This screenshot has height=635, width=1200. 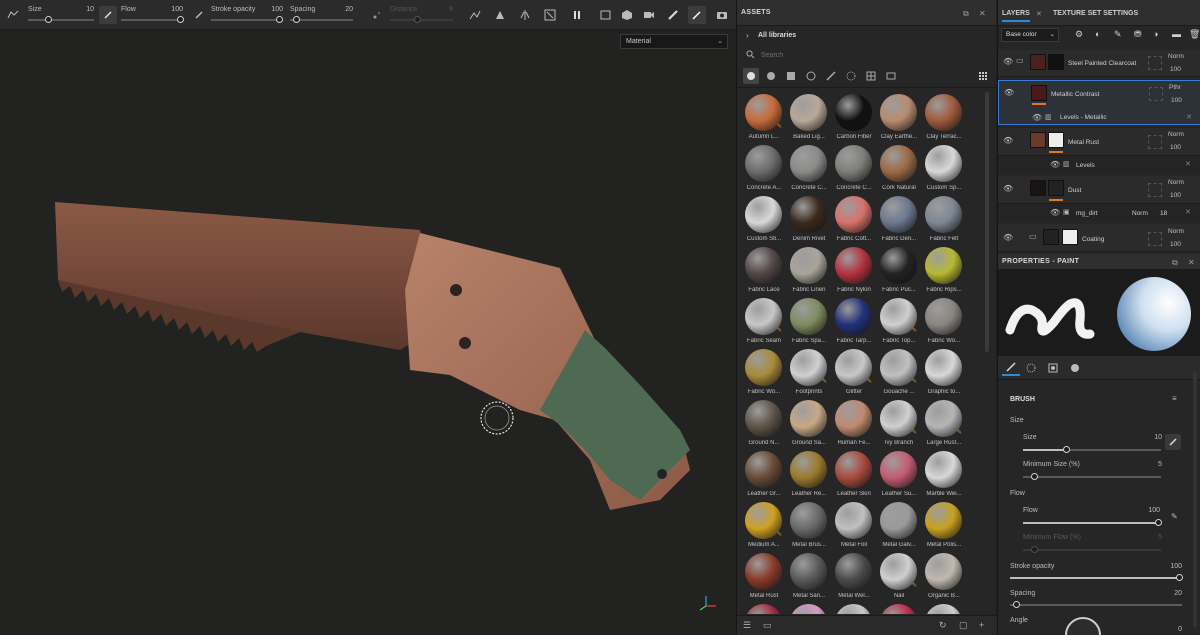 I want to click on size-knob, so click(x=48, y=19).